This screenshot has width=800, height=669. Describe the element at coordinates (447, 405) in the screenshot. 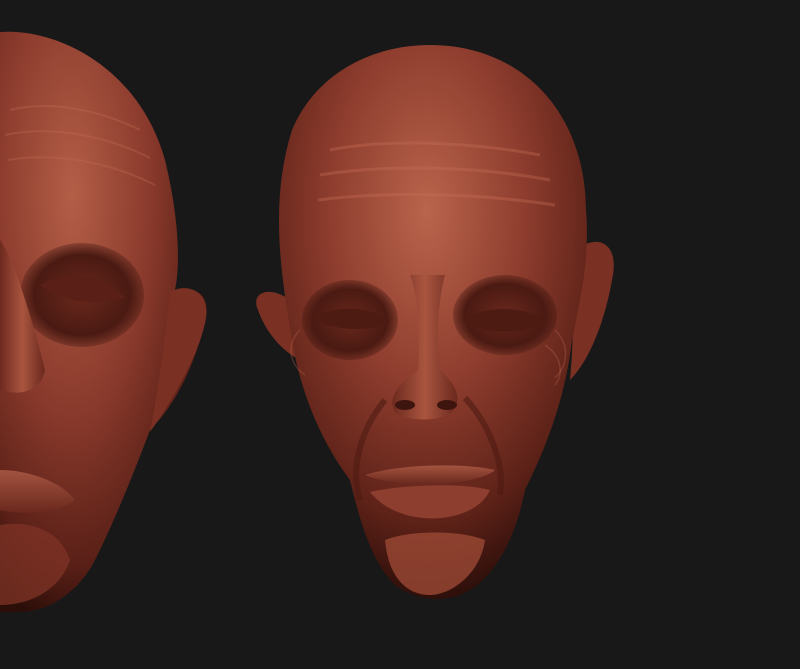

I see `right-head-nostril-right` at that location.